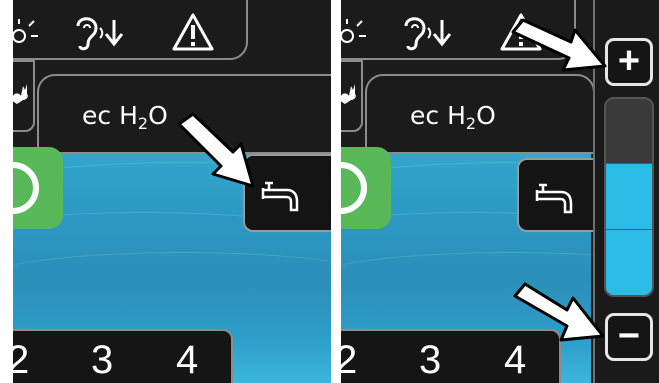 The height and width of the screenshot is (383, 659). Describe the element at coordinates (559, 316) in the screenshot. I see `arrow-to-minus-icon` at that location.